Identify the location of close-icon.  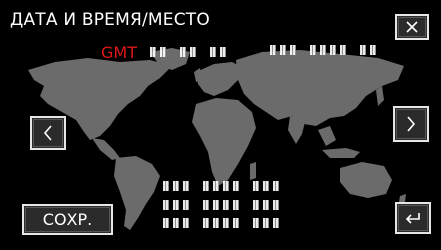
(412, 27).